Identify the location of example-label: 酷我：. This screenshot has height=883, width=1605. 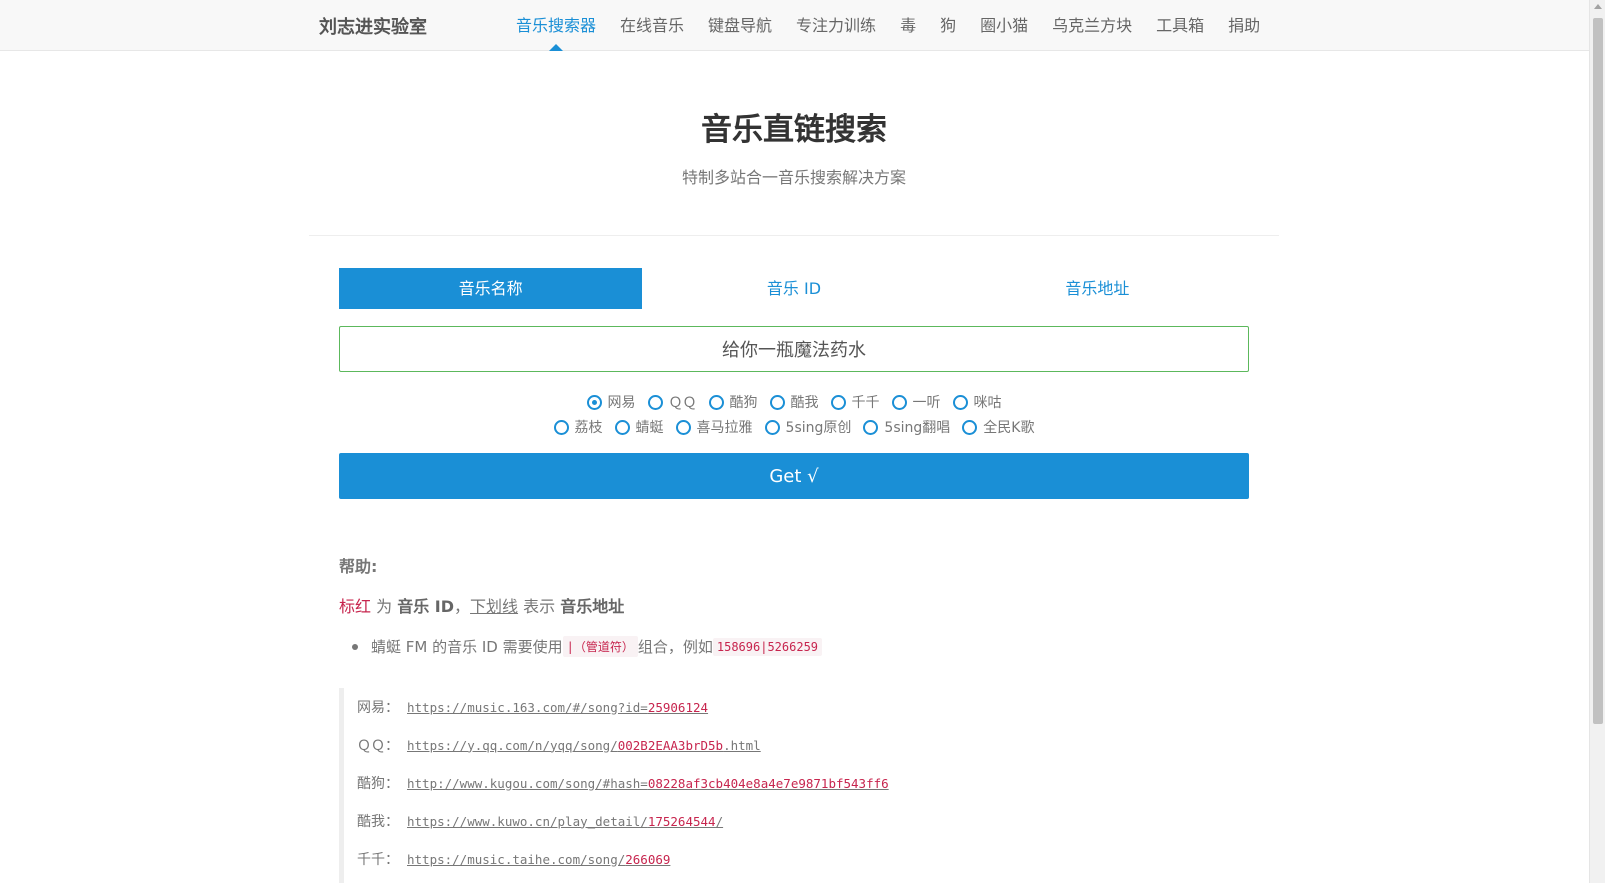
(378, 822).